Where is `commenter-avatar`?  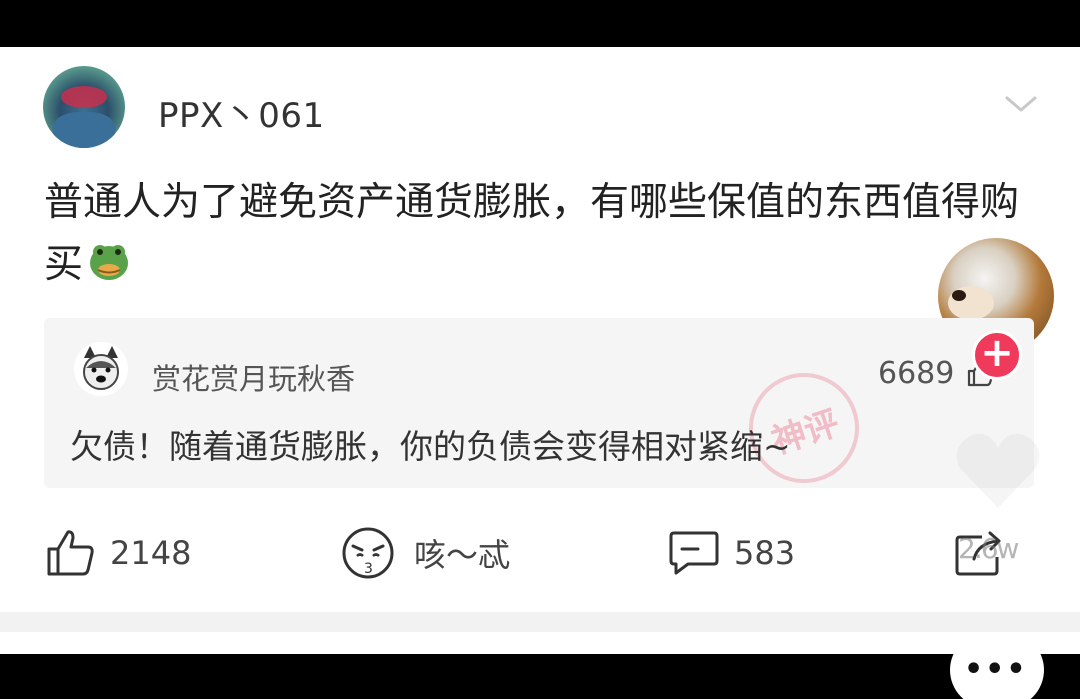
commenter-avatar is located at coordinates (101, 369).